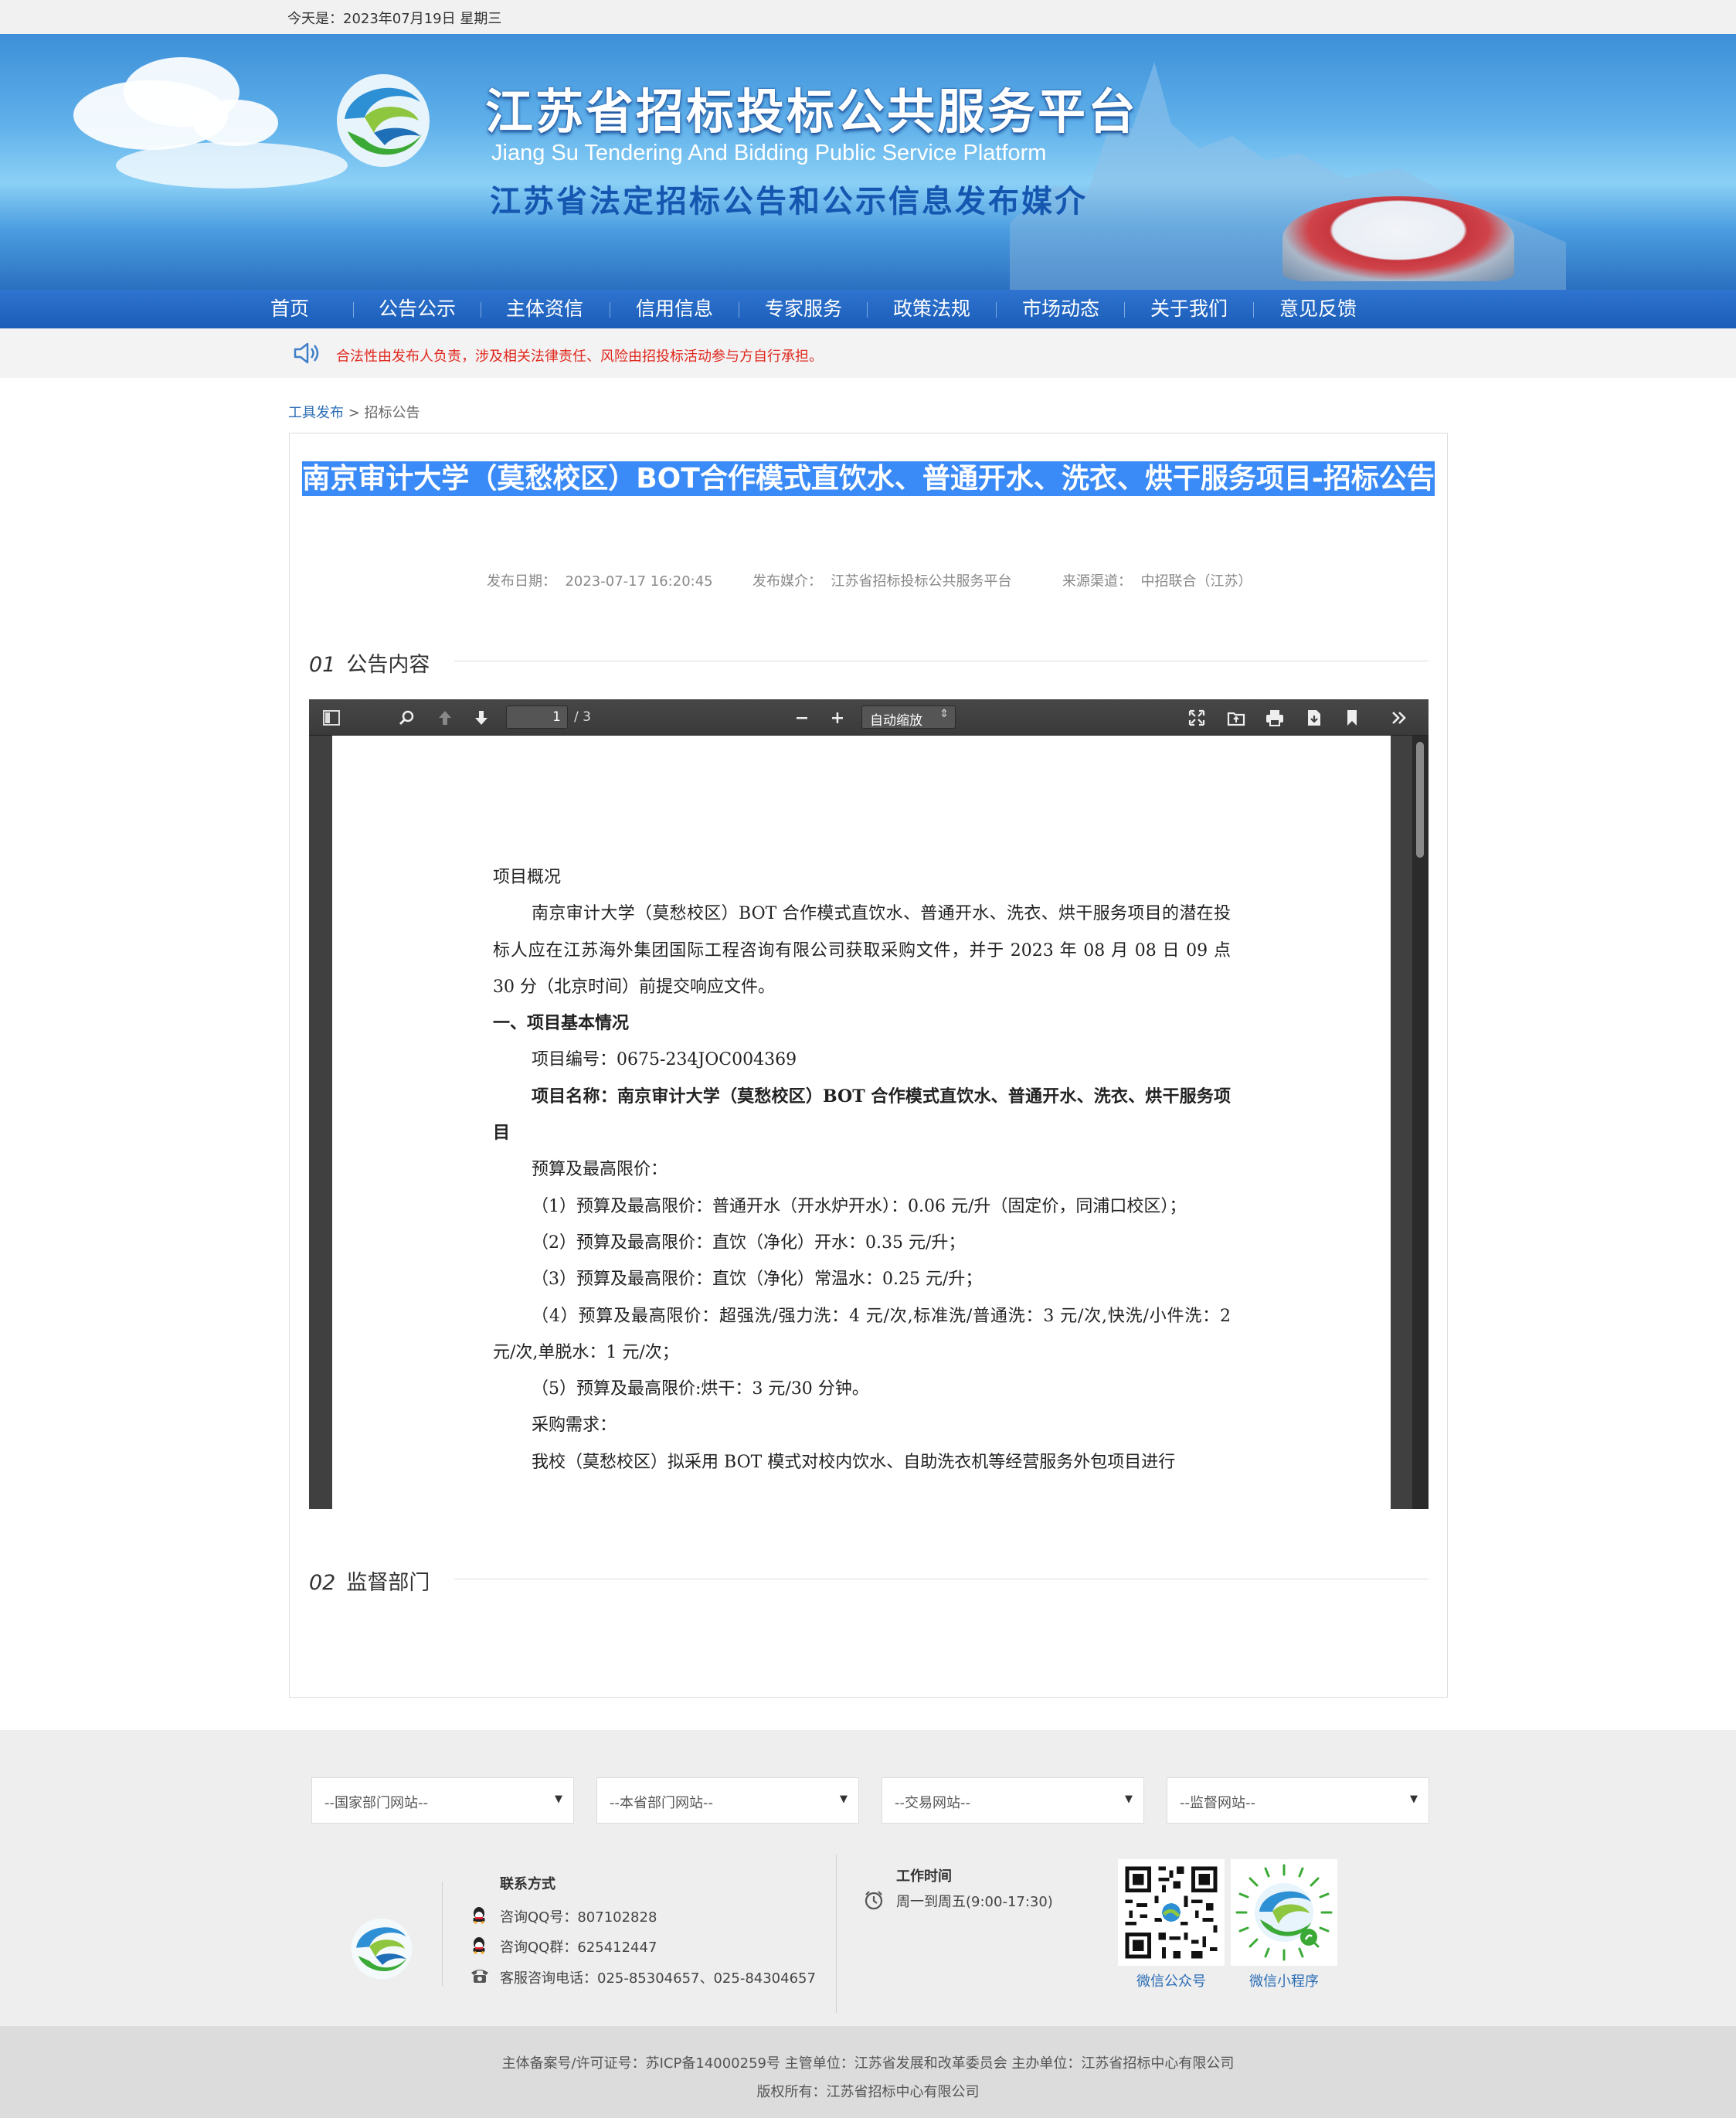 The image size is (1736, 2118). I want to click on contact-title: 联系方式, so click(527, 1884).